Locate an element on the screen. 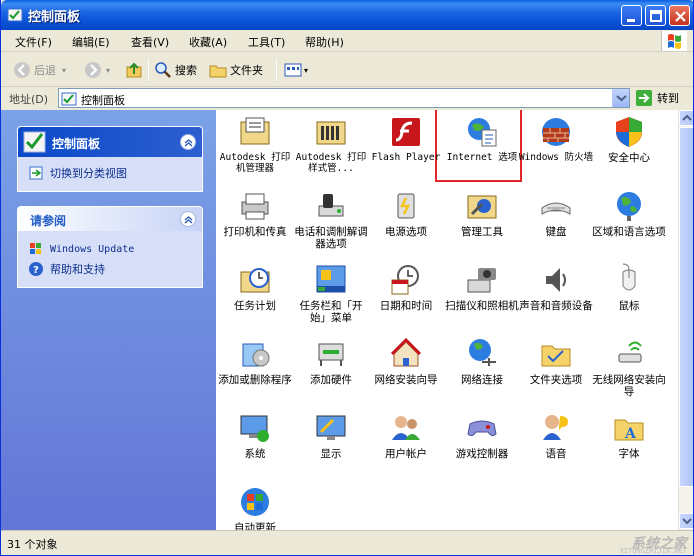 This screenshot has height=556, width=694. control-panel-item: 无线网络安装向导 is located at coordinates (629, 367).